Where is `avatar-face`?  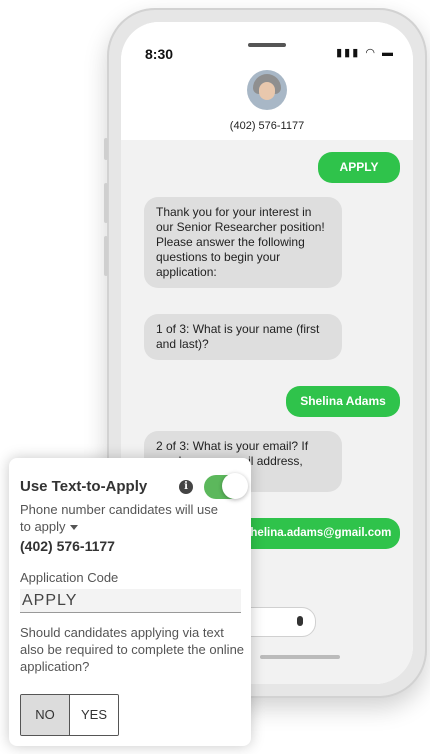 avatar-face is located at coordinates (267, 91).